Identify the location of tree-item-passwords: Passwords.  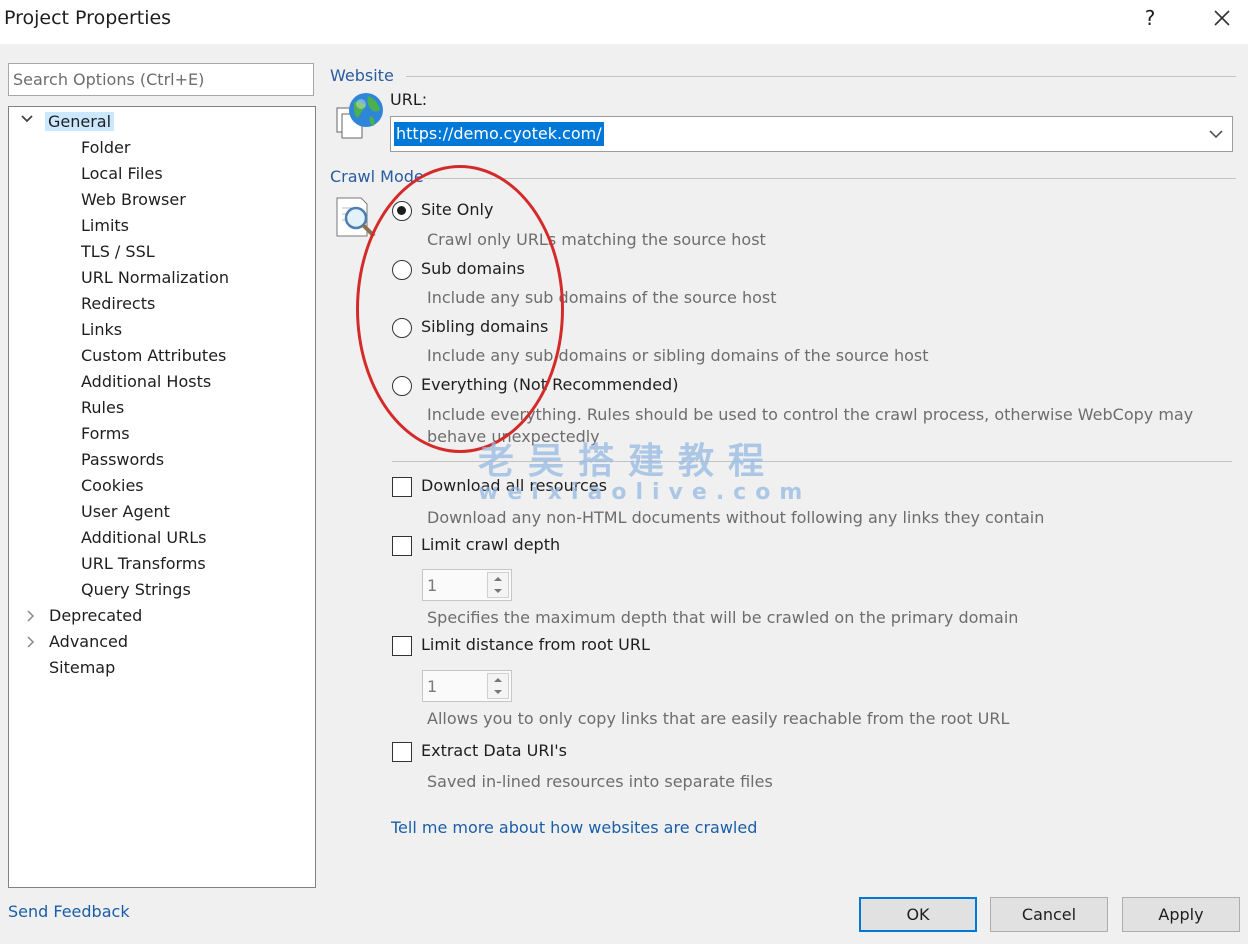
(122, 460).